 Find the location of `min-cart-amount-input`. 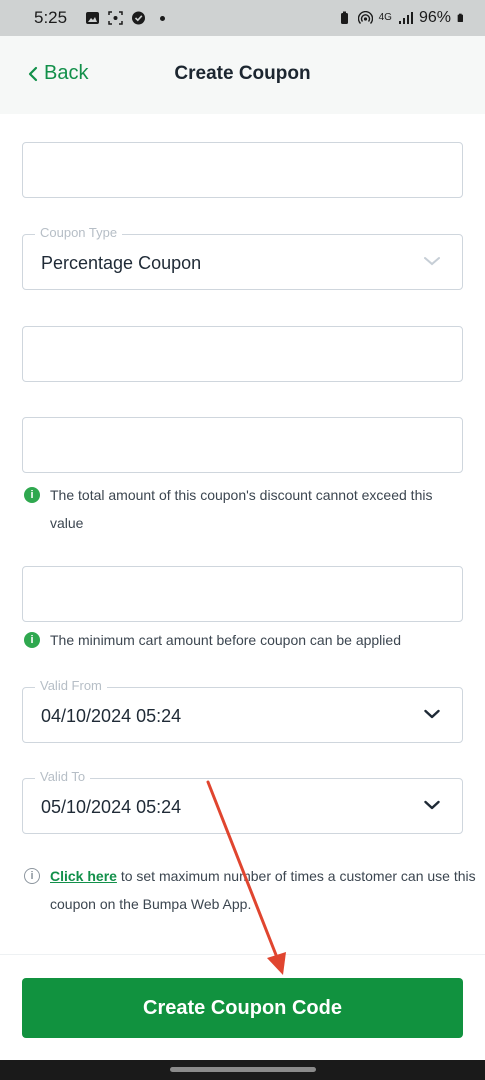

min-cart-amount-input is located at coordinates (242, 594).